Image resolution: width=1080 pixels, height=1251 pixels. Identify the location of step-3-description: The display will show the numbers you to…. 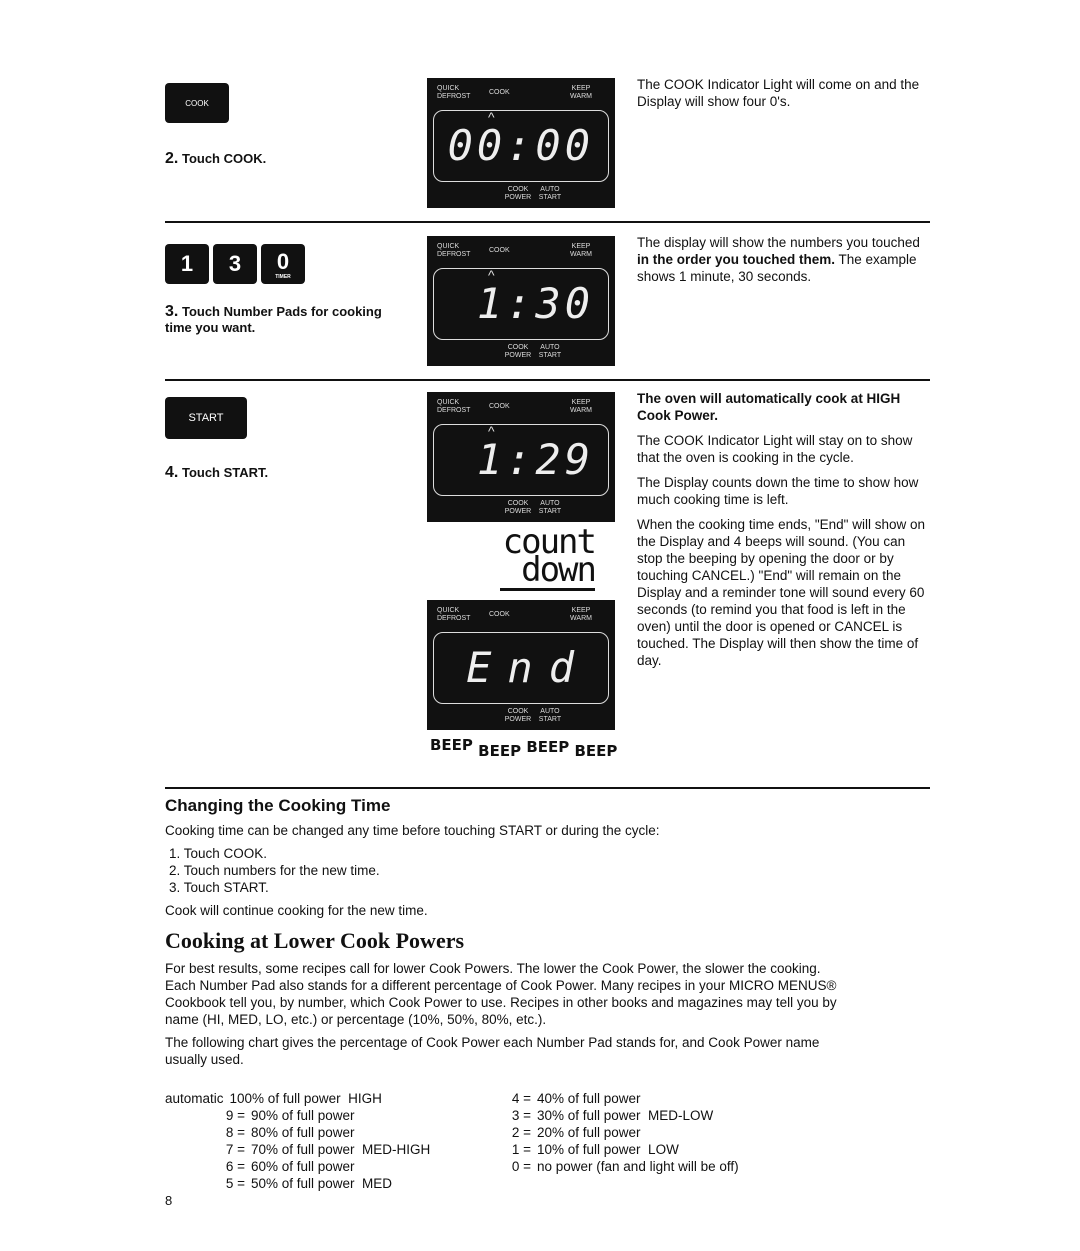
(778, 259).